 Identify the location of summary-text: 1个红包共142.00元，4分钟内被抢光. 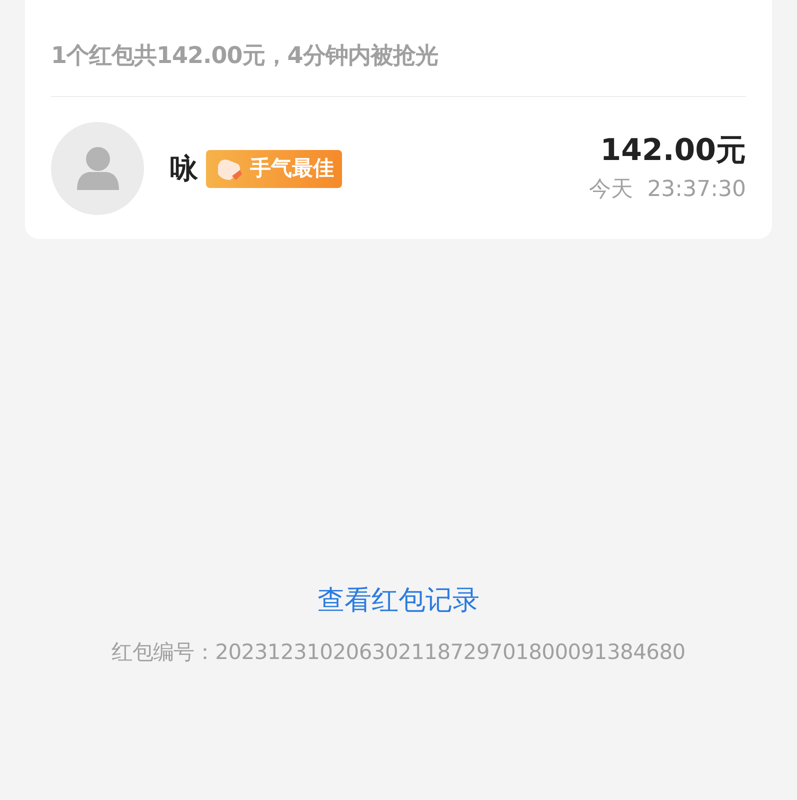
(245, 56).